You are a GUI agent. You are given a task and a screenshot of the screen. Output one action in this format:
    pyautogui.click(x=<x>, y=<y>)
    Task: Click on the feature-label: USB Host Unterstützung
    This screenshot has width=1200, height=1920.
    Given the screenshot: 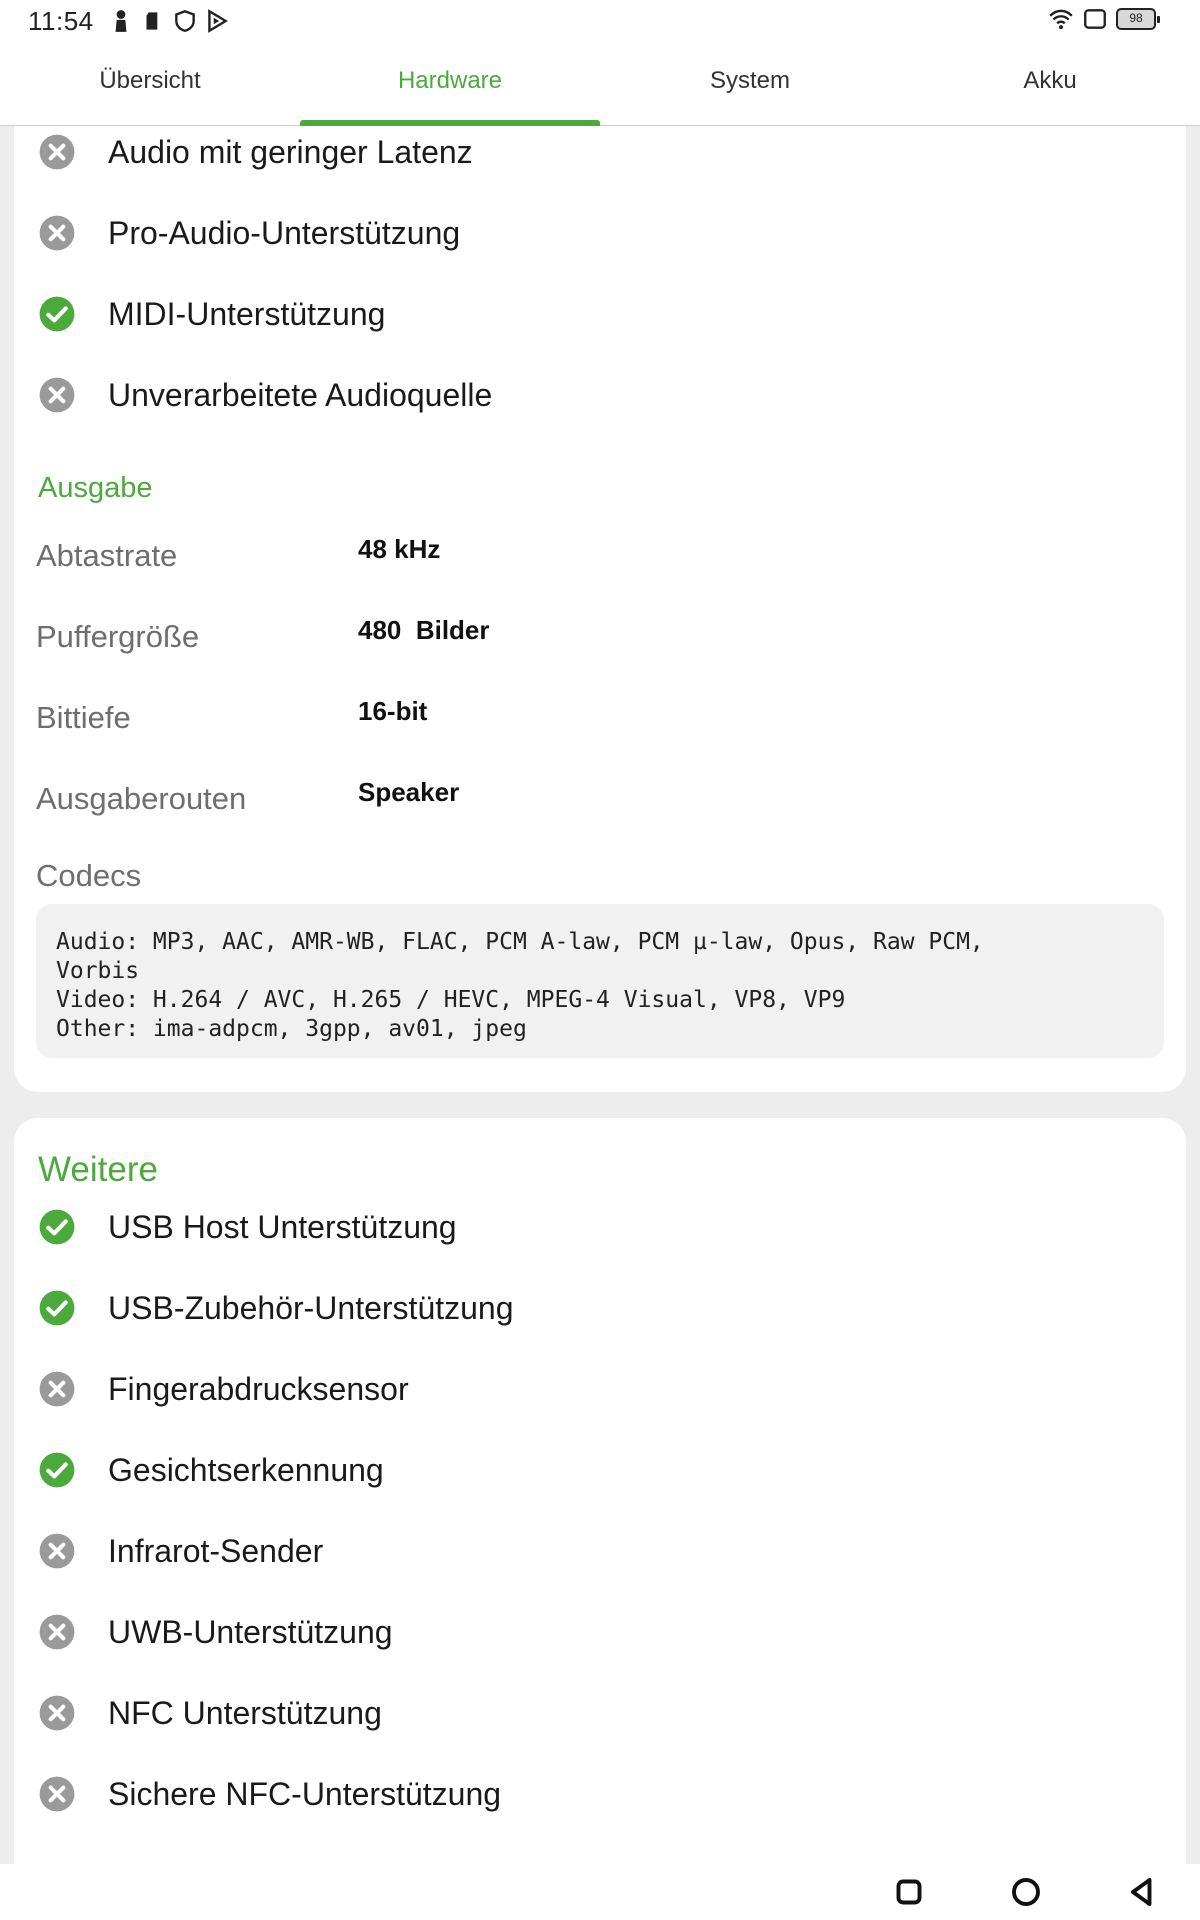 What is the action you would take?
    pyautogui.click(x=282, y=1226)
    